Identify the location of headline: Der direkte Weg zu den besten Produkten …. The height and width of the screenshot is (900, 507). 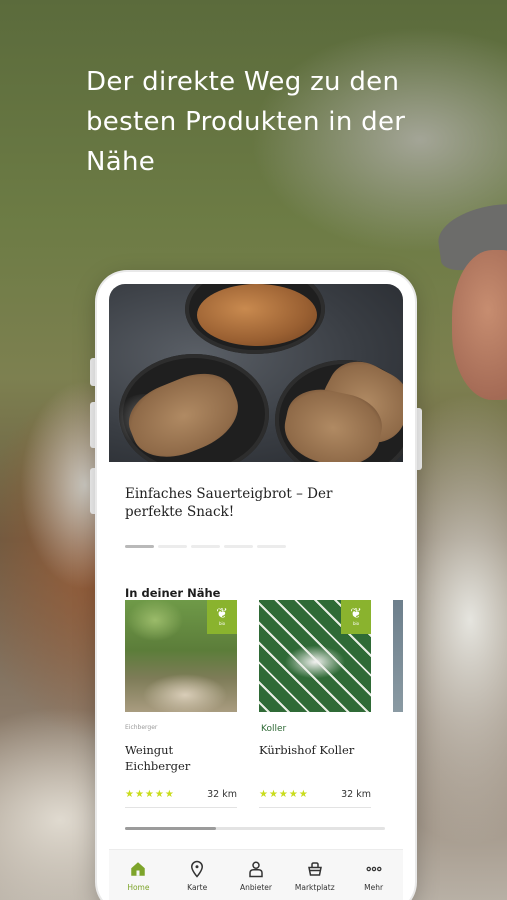
(246, 122).